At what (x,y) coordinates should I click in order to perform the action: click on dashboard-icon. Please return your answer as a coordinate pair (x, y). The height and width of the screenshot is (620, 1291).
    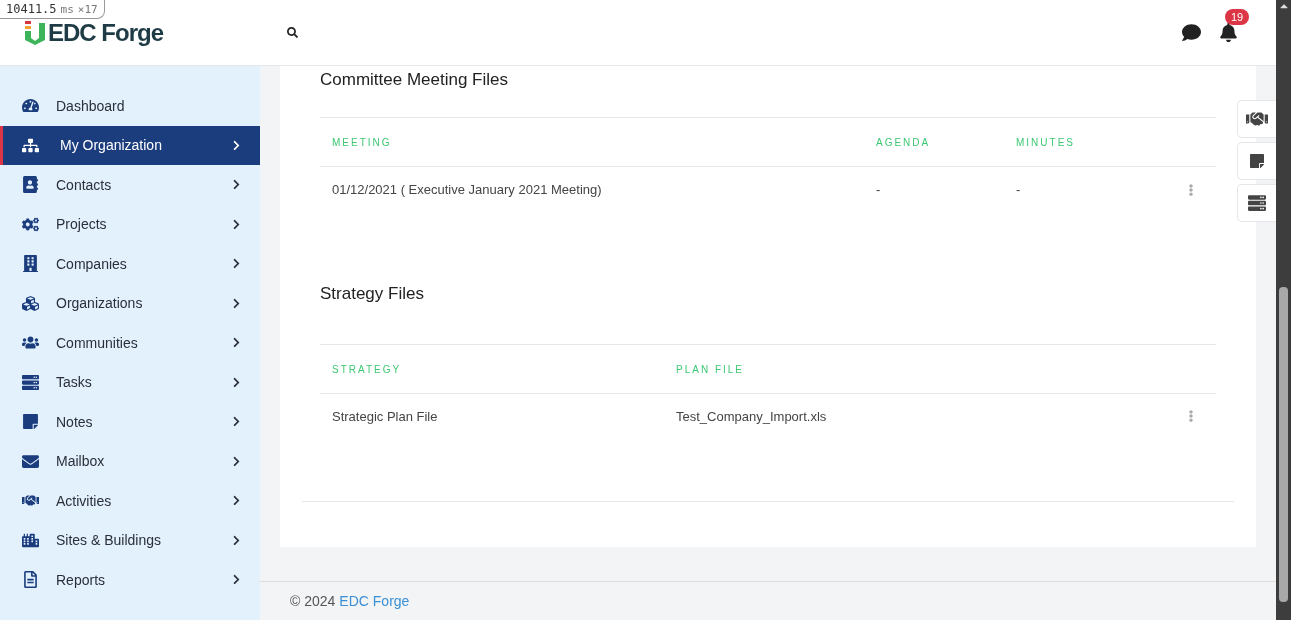
    Looking at the image, I should click on (30, 106).